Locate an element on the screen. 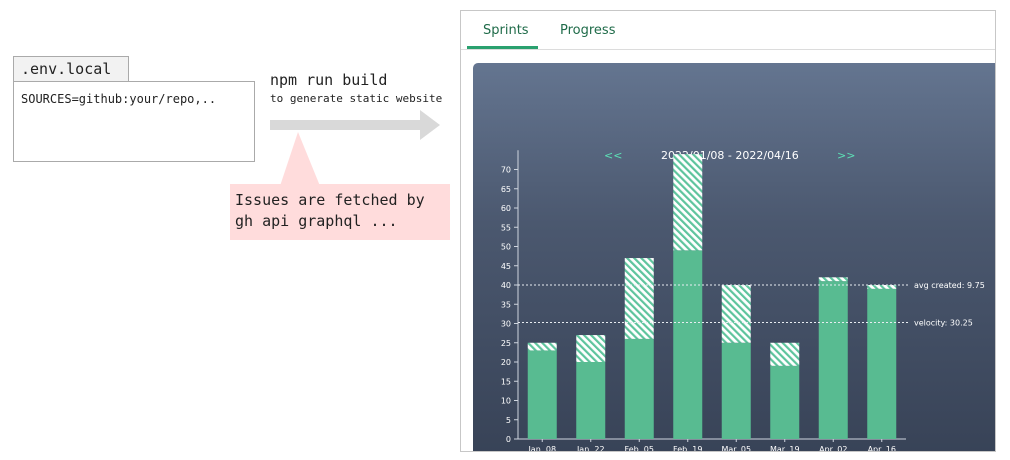 Image resolution: width=1010 pixels, height=460 pixels. y-tick-label: 40 is located at coordinates (506, 285).